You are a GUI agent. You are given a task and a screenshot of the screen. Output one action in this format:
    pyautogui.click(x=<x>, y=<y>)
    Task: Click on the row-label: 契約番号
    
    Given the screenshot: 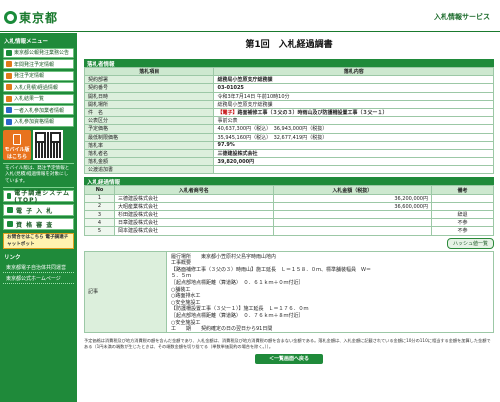 What is the action you would take?
    pyautogui.click(x=149, y=88)
    